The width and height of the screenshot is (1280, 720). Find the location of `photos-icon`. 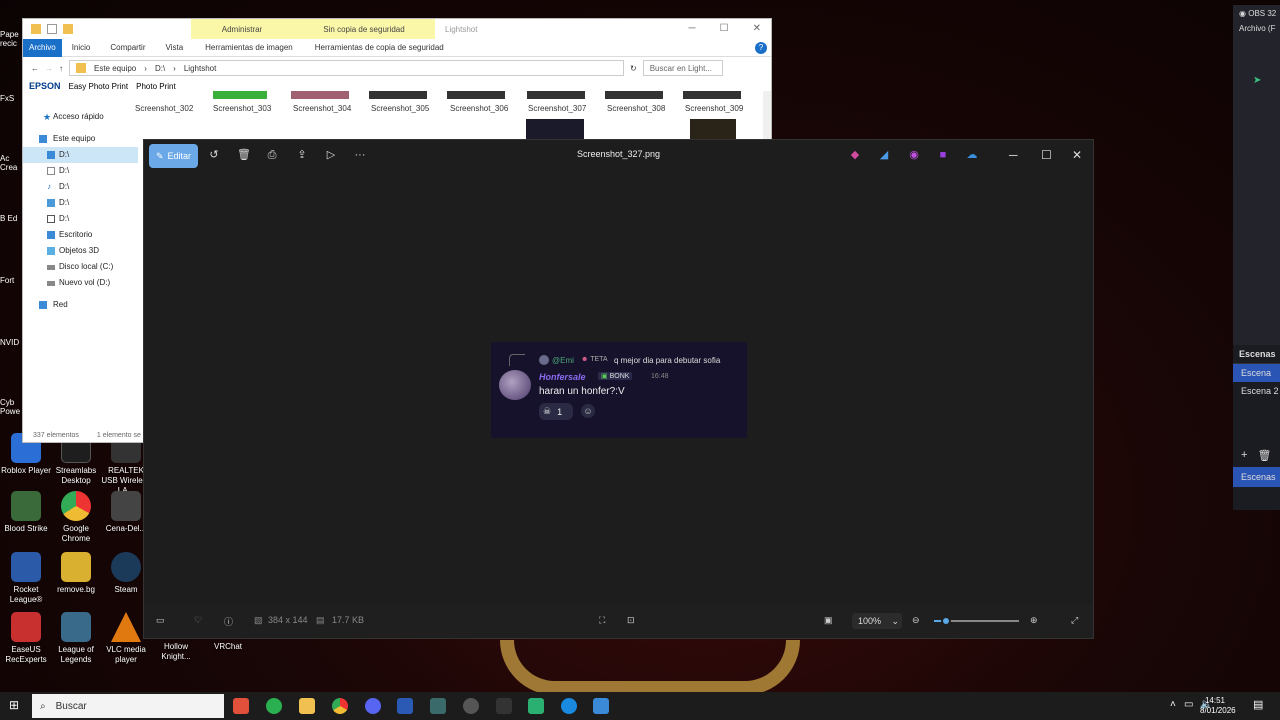

photos-icon is located at coordinates (601, 706).